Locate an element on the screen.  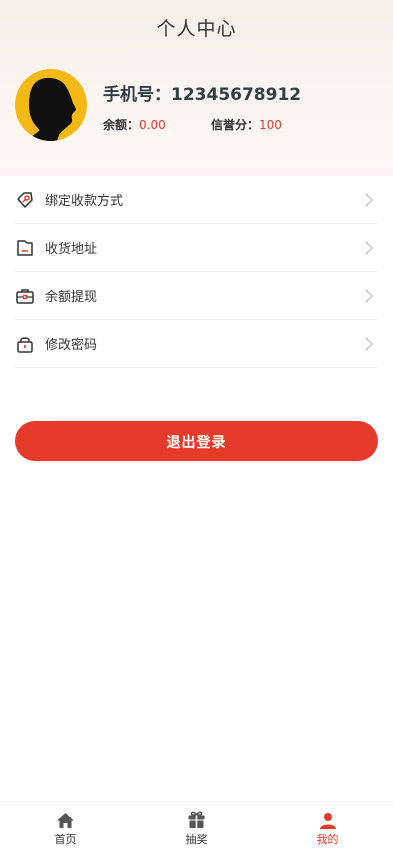
stats-row: 余额：0.00 信誉分：100 is located at coordinates (192, 124).